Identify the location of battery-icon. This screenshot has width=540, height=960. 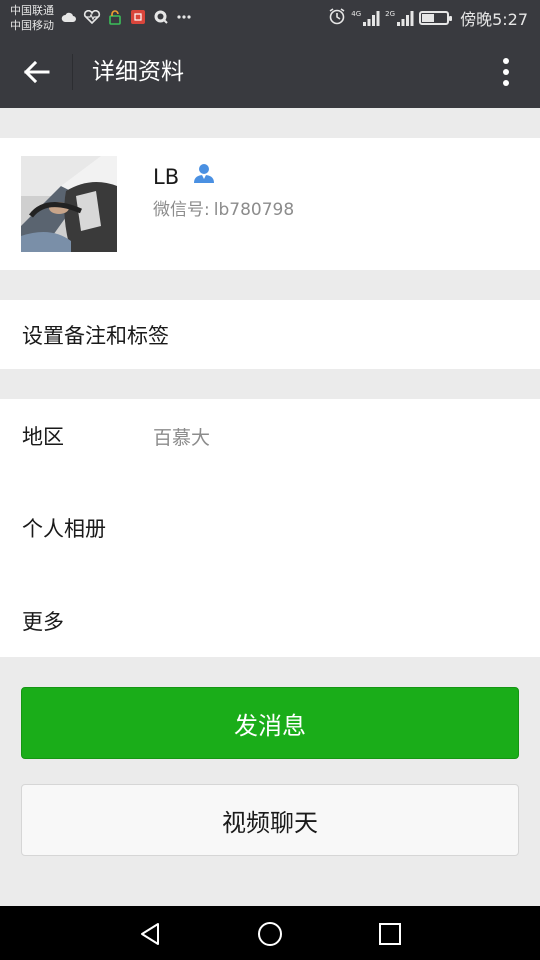
(436, 18).